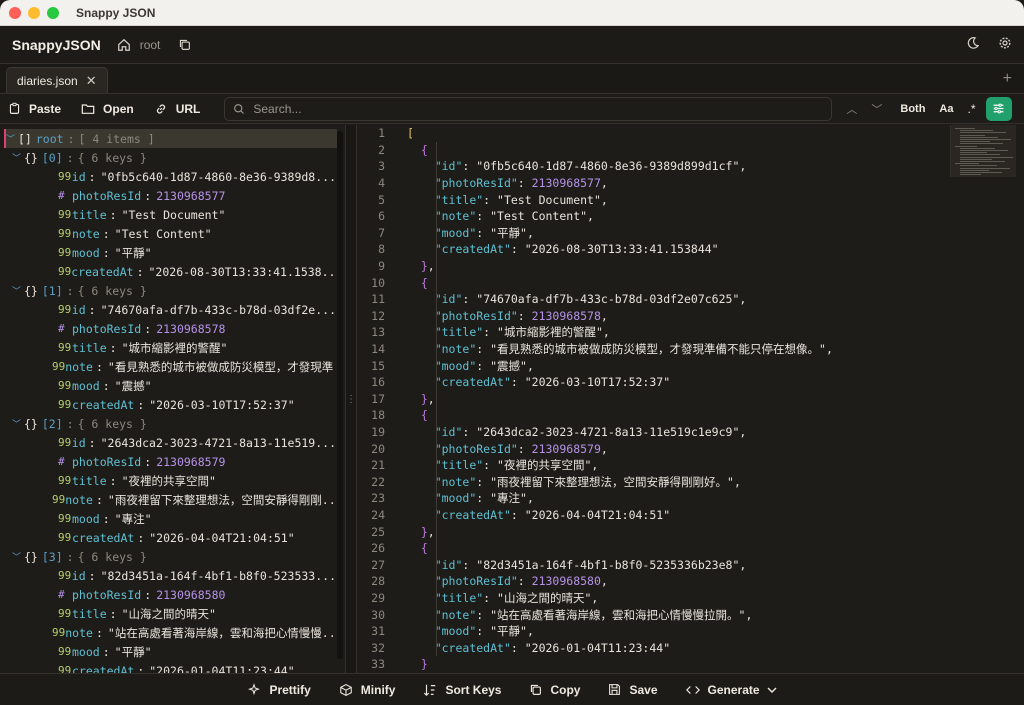  I want to click on regex-toggle: .*, so click(971, 109).